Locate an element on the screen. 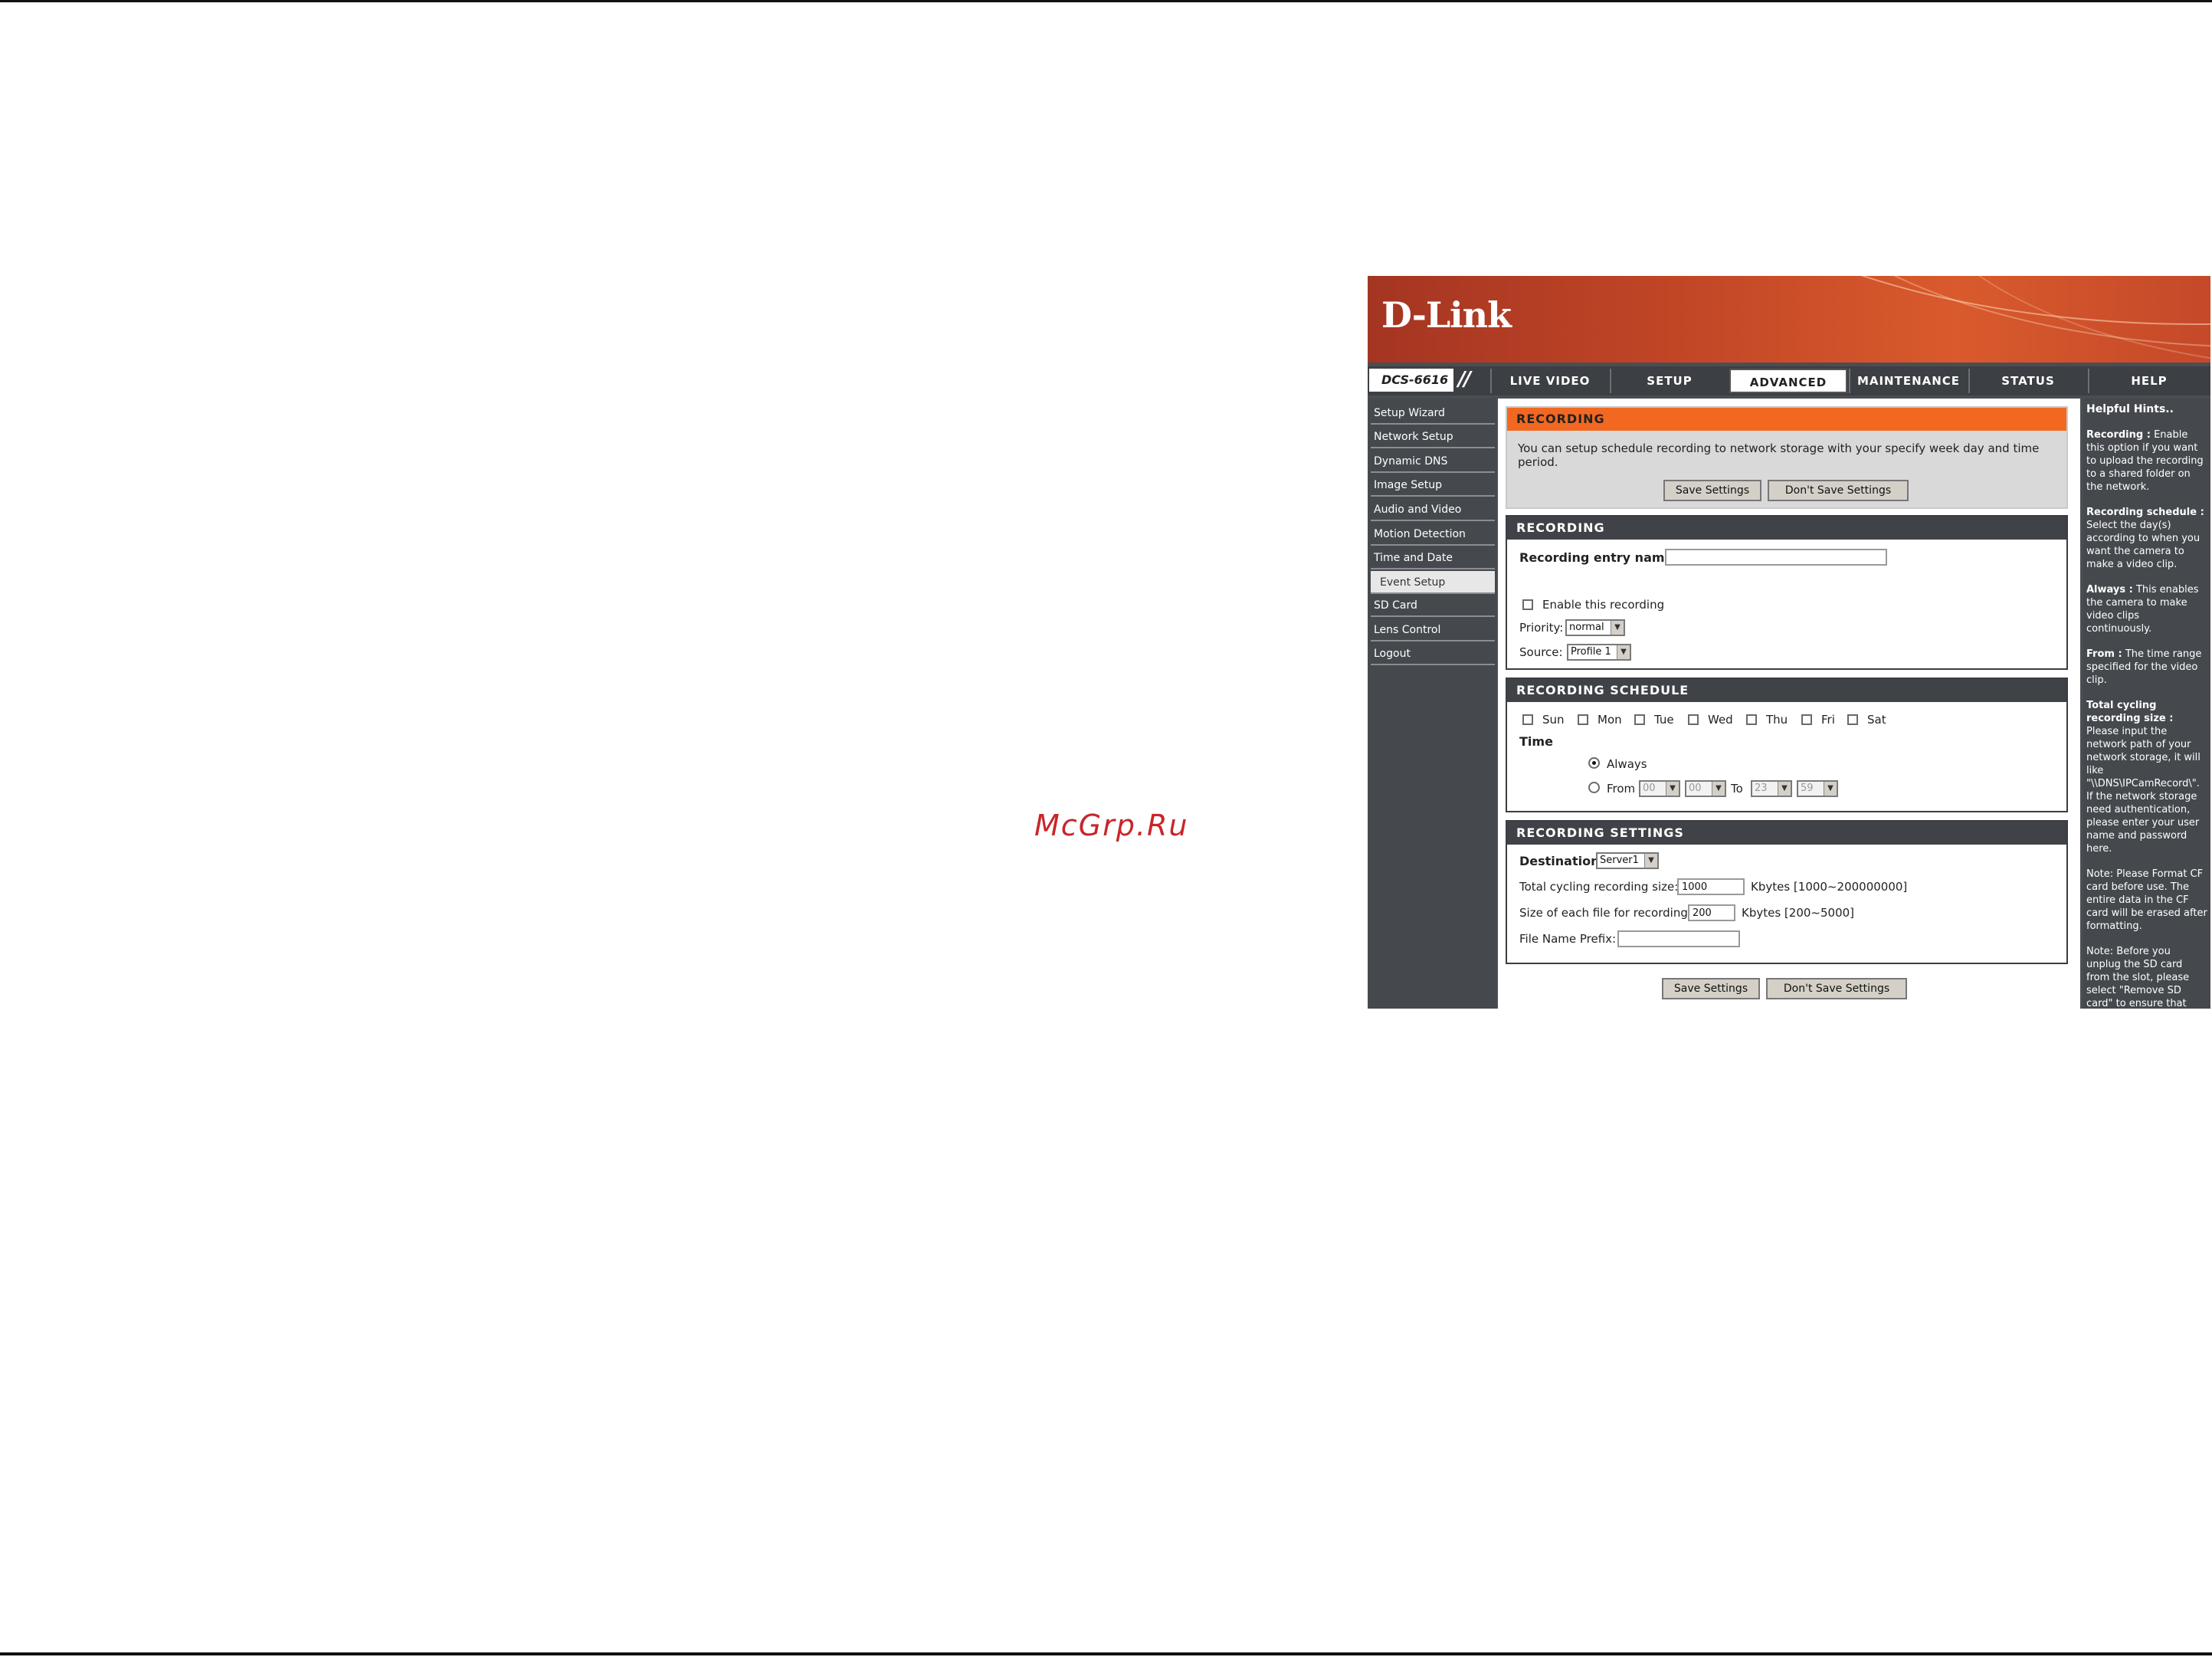 The image size is (2212, 1657). file-name-prefix-input is located at coordinates (1678, 938).